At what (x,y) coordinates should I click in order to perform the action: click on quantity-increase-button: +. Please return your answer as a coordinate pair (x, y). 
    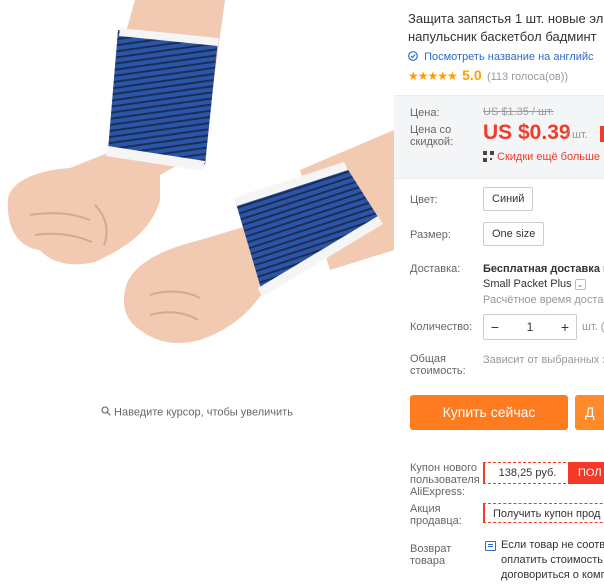
    Looking at the image, I should click on (565, 327).